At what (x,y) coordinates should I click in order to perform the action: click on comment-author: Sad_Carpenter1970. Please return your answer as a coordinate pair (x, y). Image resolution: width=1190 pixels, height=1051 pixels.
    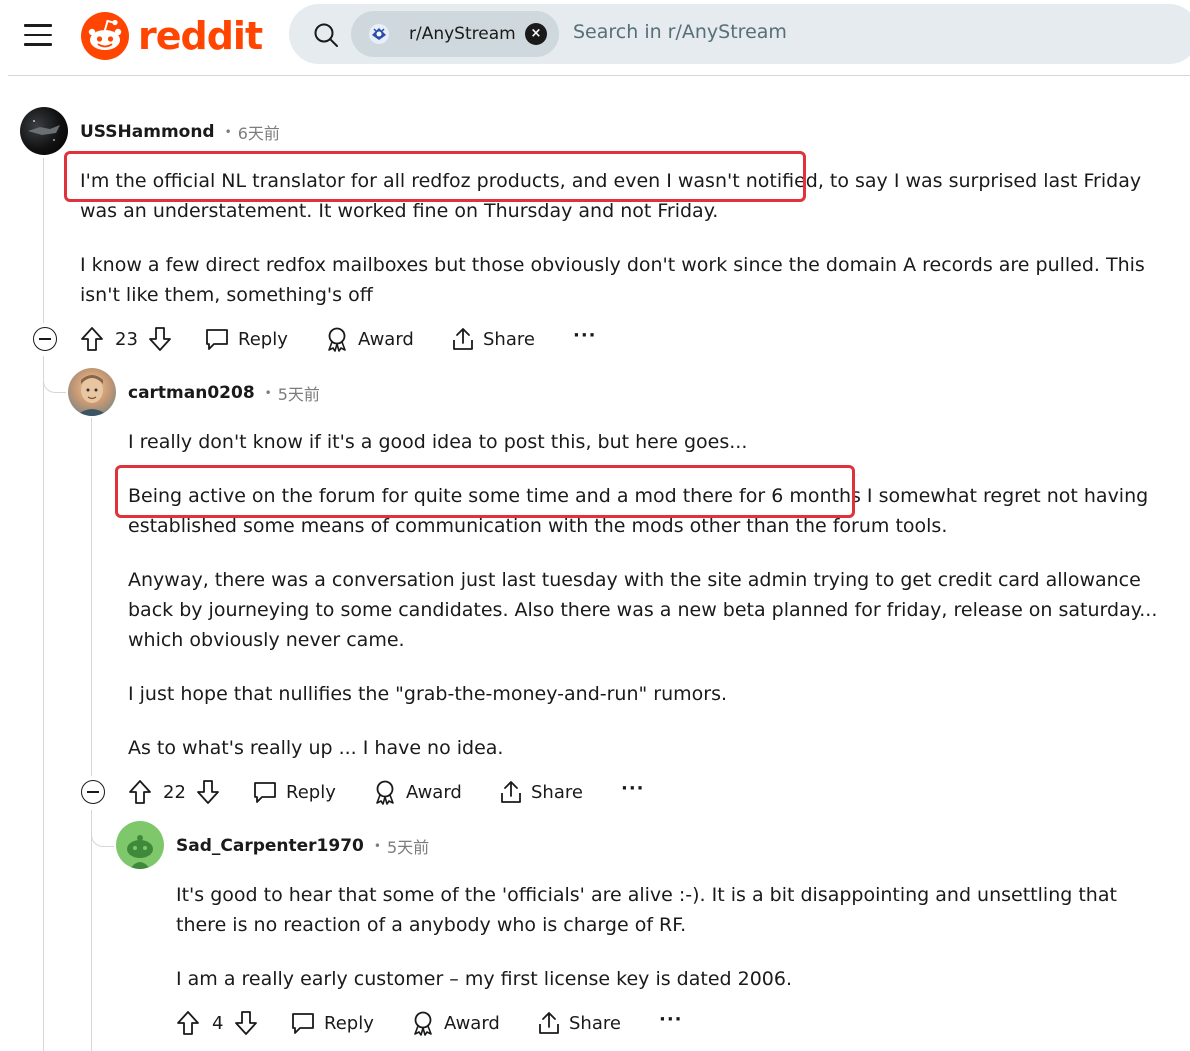
    Looking at the image, I should click on (270, 846).